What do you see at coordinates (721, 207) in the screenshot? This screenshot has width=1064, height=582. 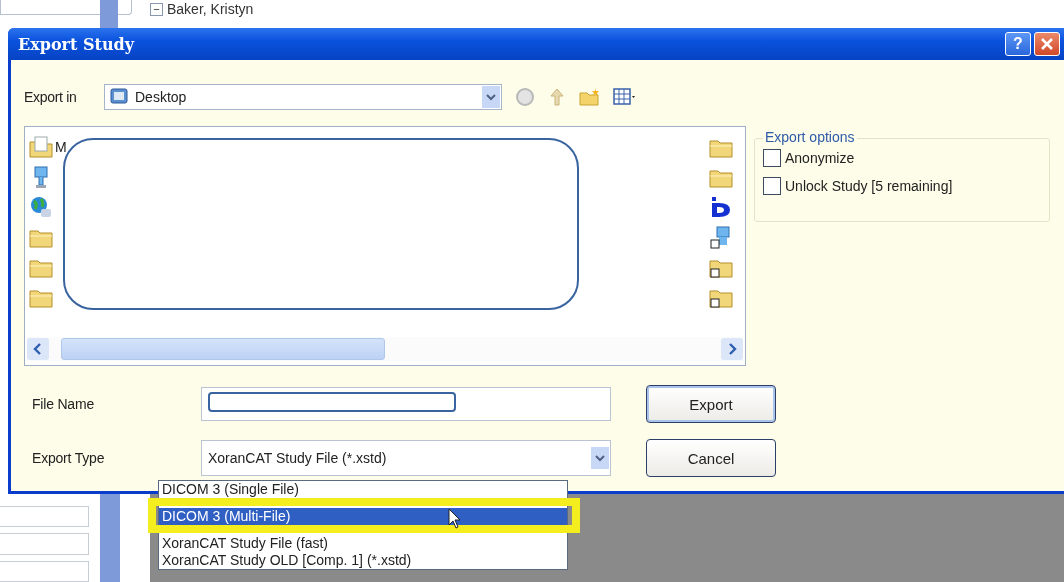 I see `logo-icon` at bounding box center [721, 207].